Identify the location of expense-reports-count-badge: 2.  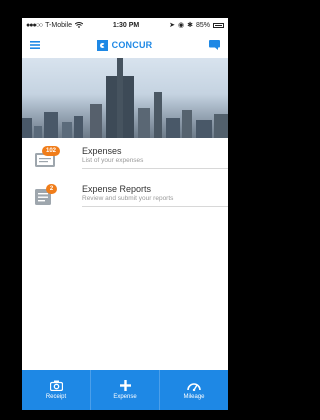
(51, 189).